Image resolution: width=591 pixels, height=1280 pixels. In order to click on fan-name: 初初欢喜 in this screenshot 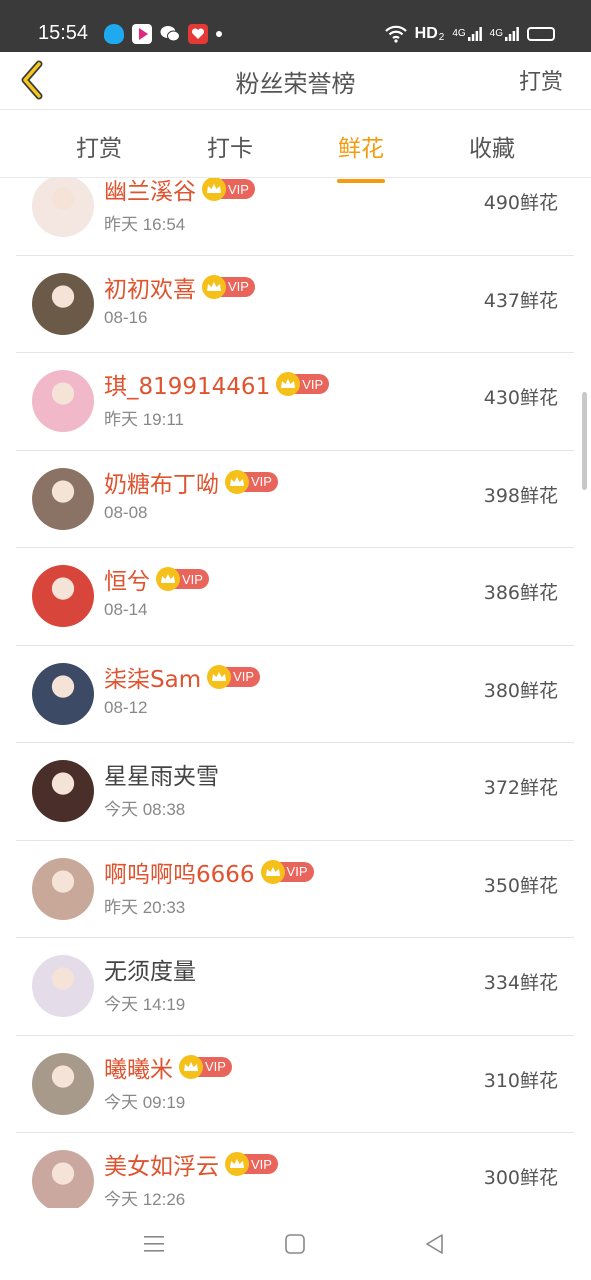, I will do `click(150, 287)`.